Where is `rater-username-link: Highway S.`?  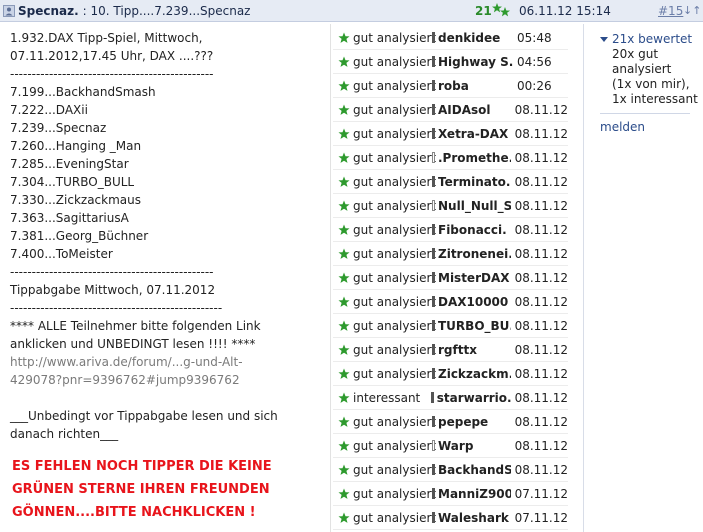
rater-username-link: Highway S. is located at coordinates (475, 62).